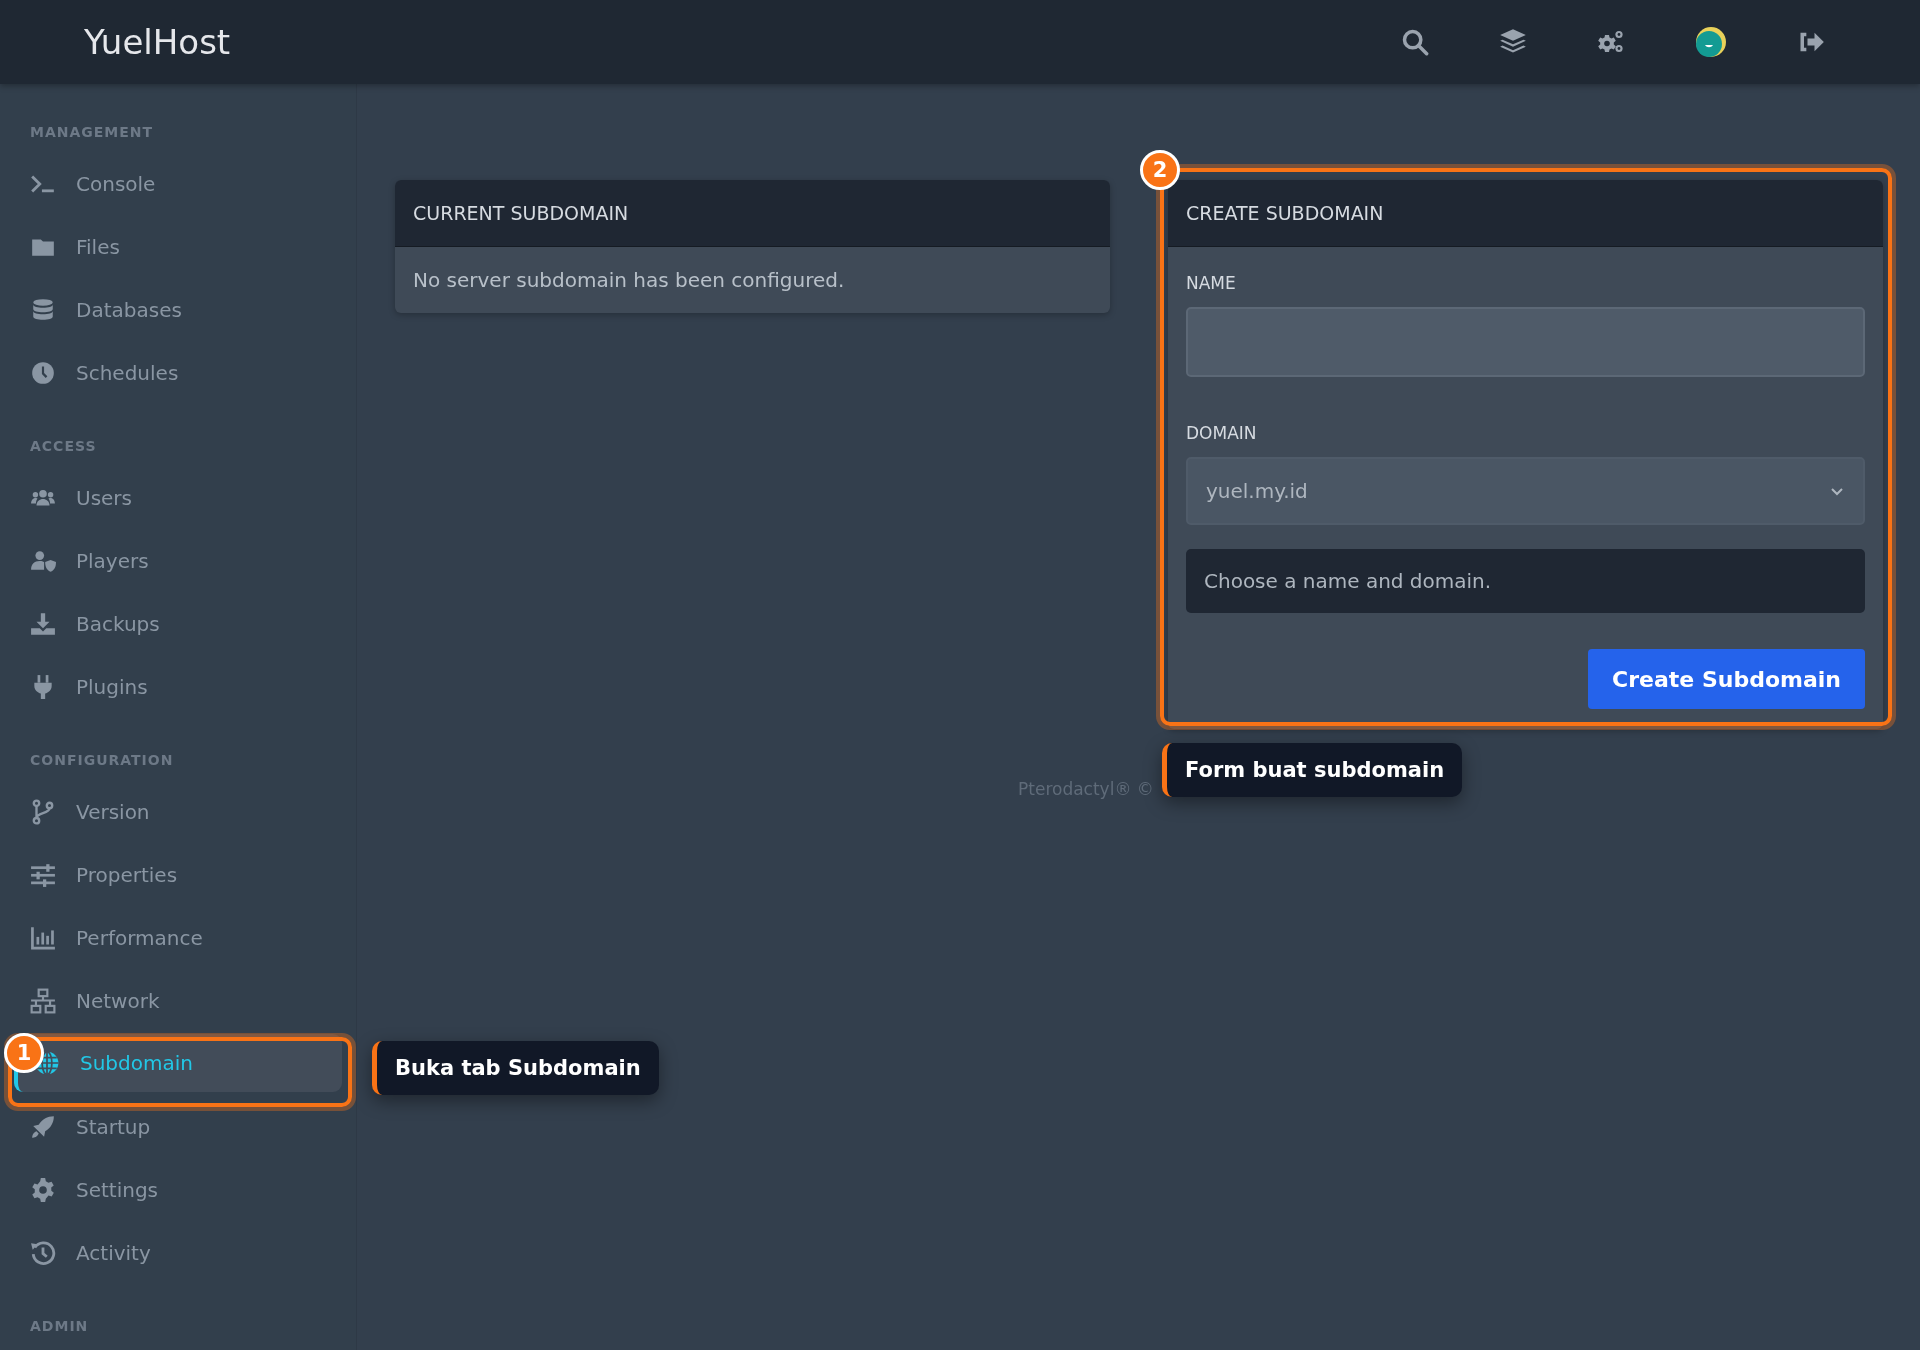  I want to click on create-subdomain-button: Create Subdomain, so click(1726, 679).